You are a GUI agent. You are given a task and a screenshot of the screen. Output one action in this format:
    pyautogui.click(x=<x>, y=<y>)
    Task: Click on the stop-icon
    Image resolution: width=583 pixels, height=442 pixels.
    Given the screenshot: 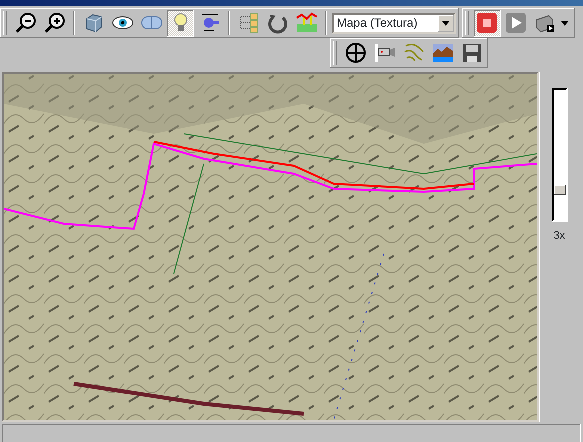 What is the action you would take?
    pyautogui.click(x=487, y=23)
    